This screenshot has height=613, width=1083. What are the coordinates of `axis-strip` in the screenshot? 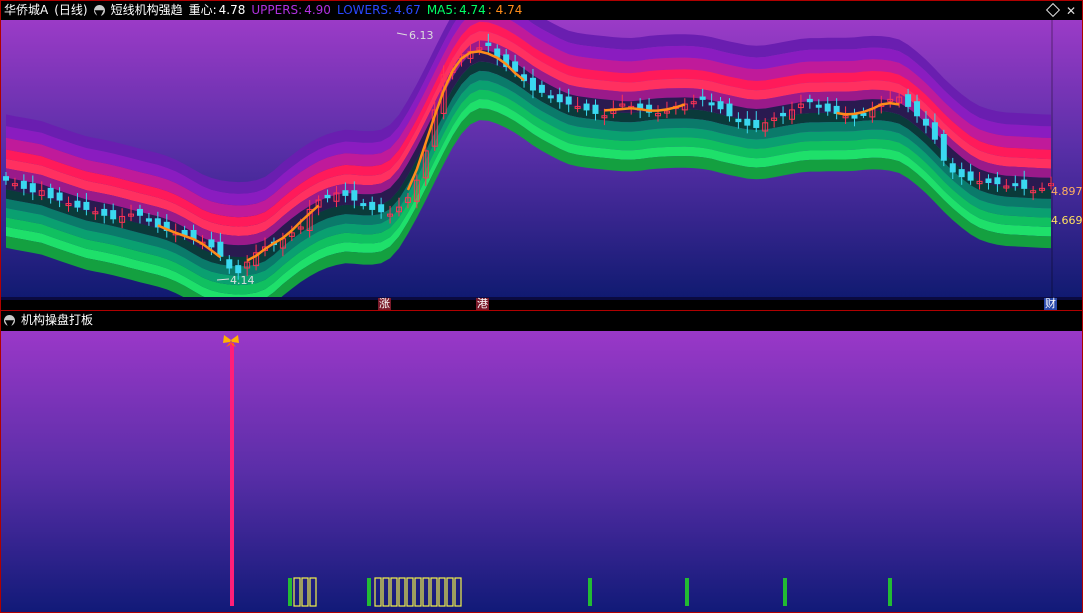 It's located at (541, 298).